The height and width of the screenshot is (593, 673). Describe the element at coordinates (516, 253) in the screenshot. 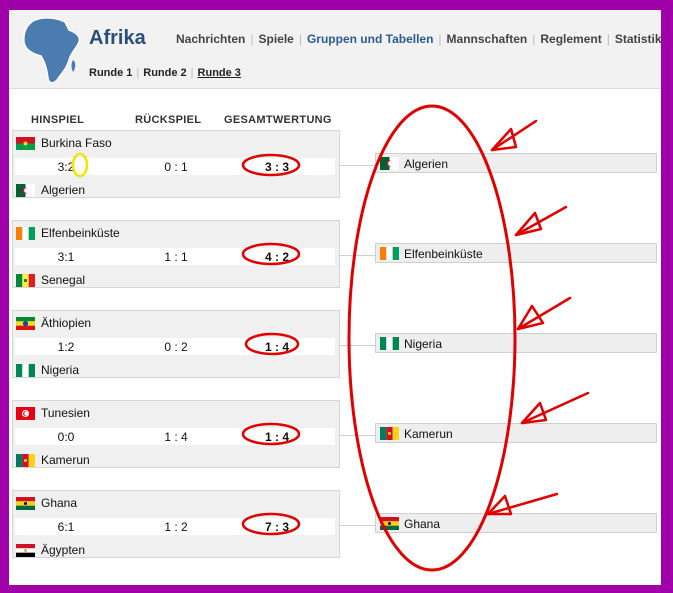

I see `winner-slot: Elfenbeinküste` at that location.